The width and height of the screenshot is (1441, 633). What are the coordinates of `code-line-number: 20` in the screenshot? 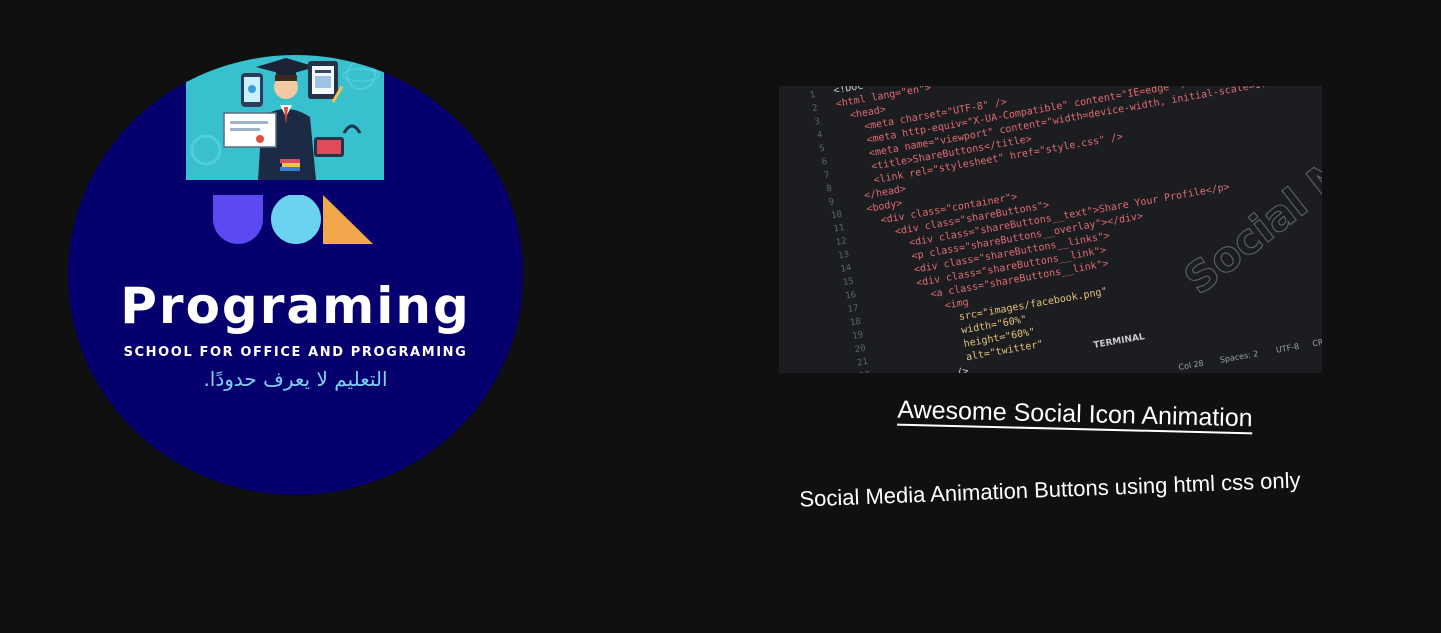 It's located at (860, 350).